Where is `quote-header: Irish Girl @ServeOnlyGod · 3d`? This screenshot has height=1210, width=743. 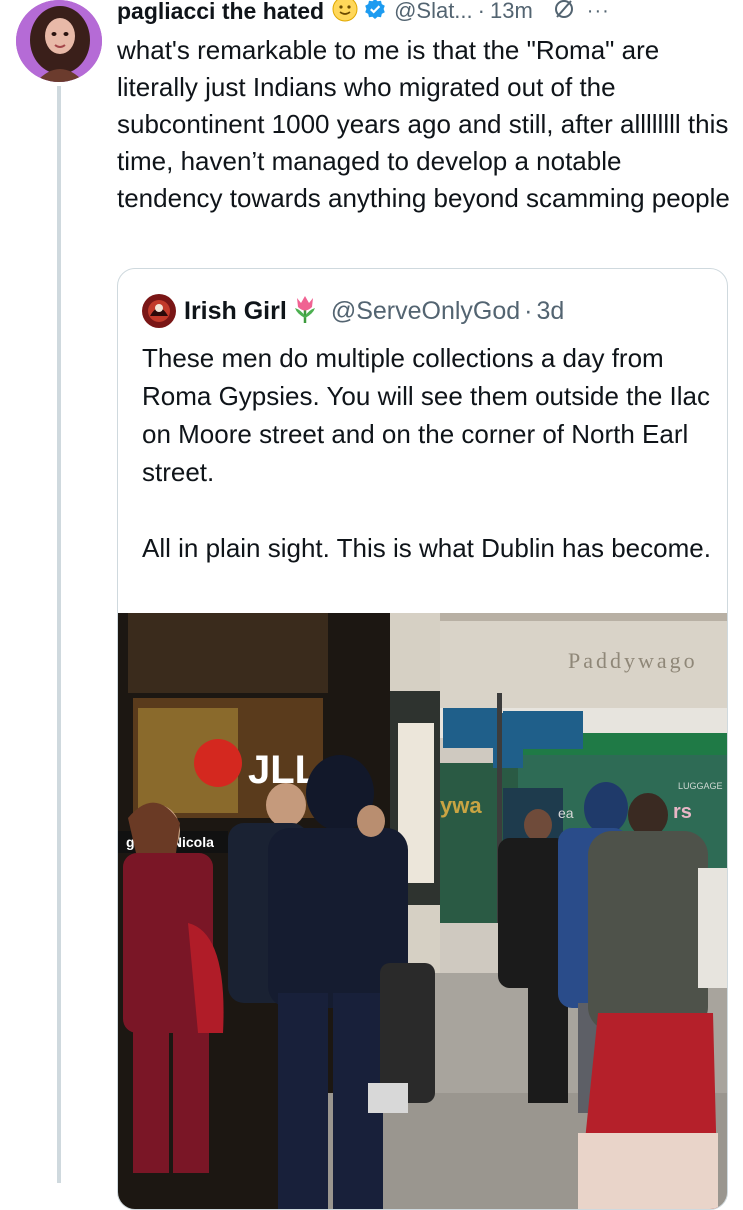
quote-header: Irish Girl @ServeOnlyGod · 3d is located at coordinates (353, 311).